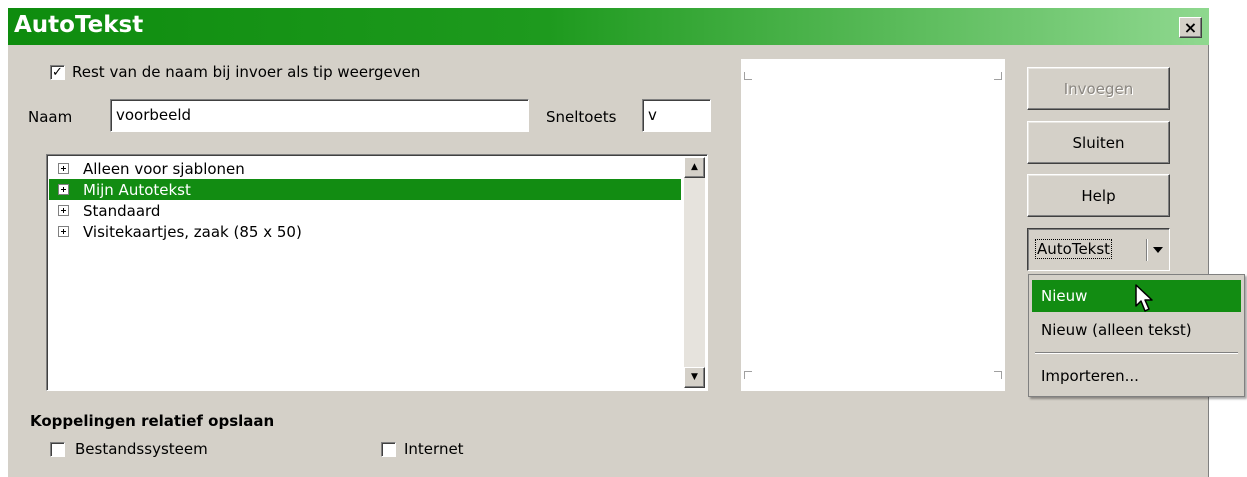 This screenshot has height=477, width=1247. What do you see at coordinates (365, 210) in the screenshot?
I see `category-item: Standaard` at bounding box center [365, 210].